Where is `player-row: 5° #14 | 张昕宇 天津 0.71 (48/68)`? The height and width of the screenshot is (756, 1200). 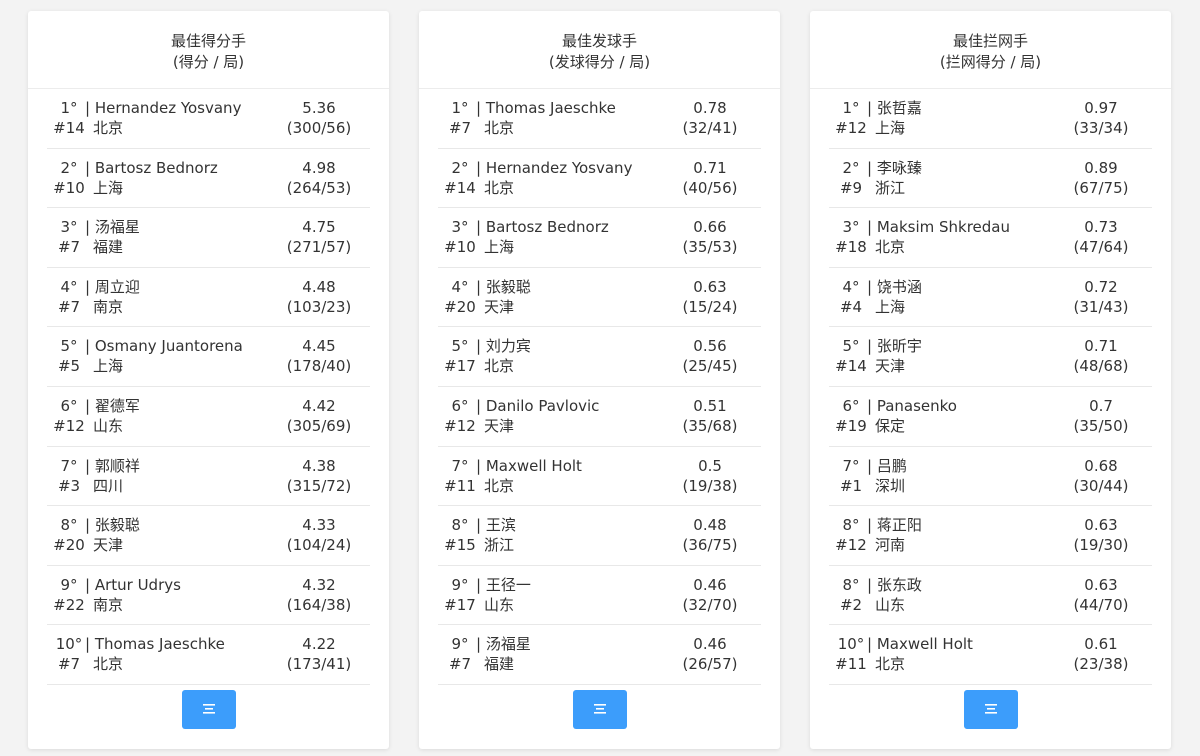 player-row: 5° #14 | 张昕宇 天津 0.71 (48/68) is located at coordinates (990, 357).